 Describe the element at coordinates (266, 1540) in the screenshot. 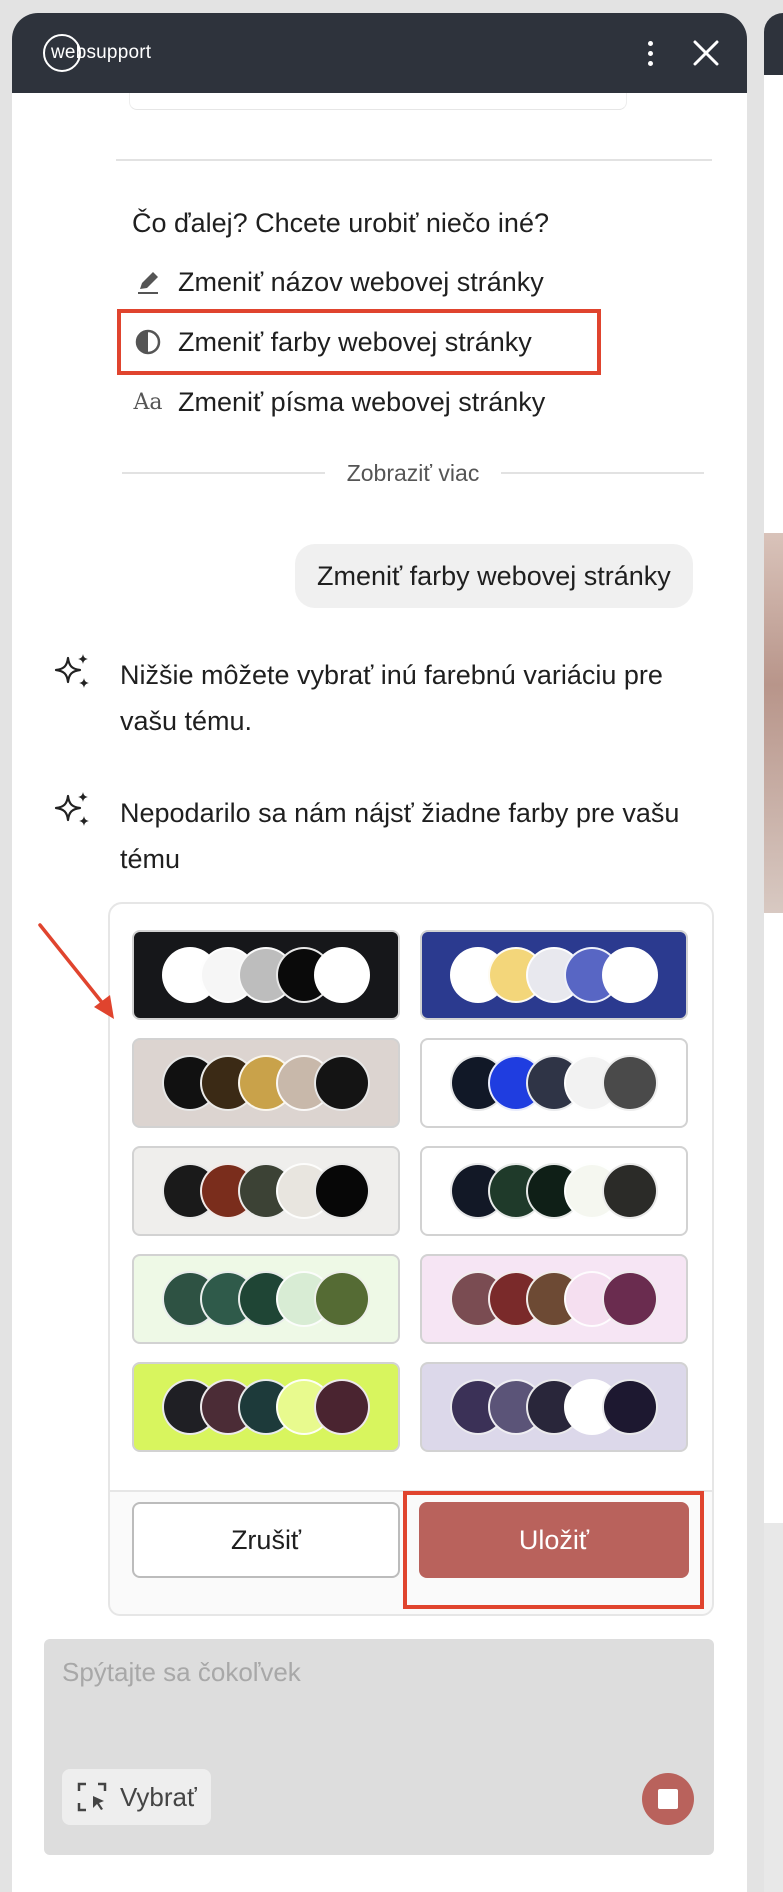

I see `cancel-button: Zrušiť` at that location.